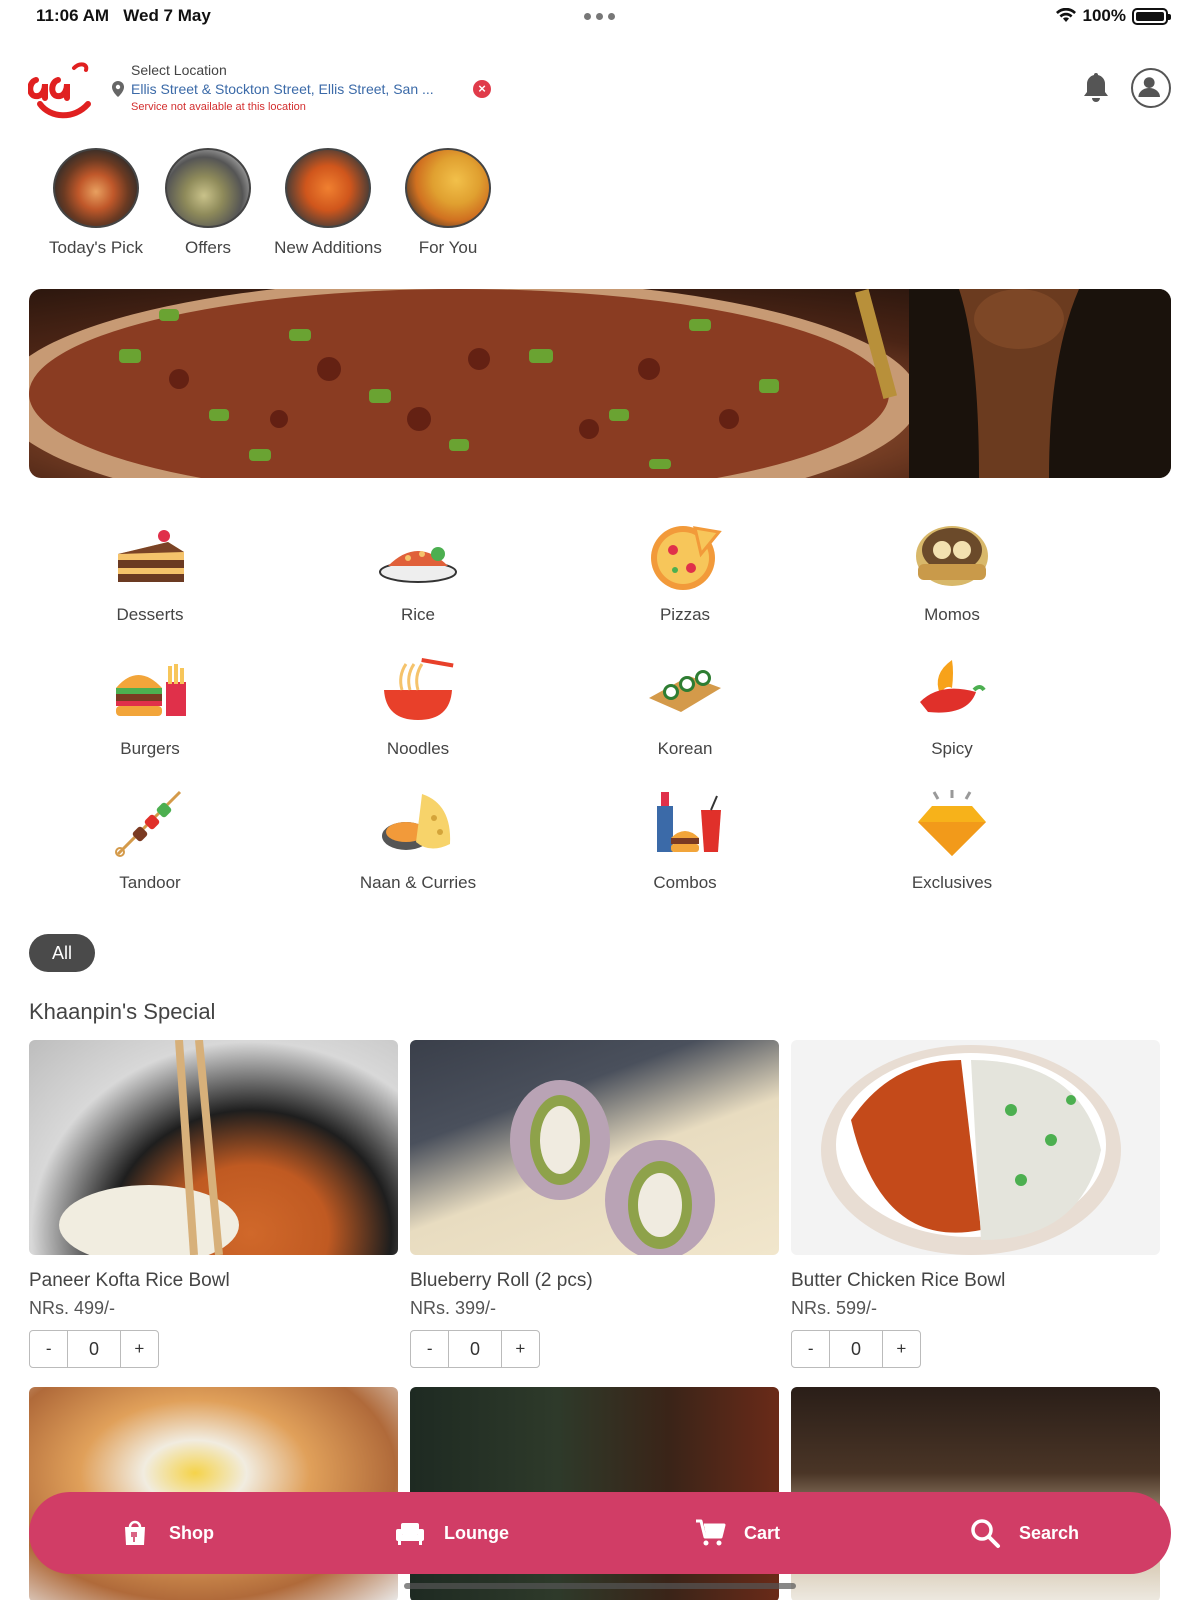 Image resolution: width=1200 pixels, height=1600 pixels. I want to click on category-label: Momos, so click(952, 614).